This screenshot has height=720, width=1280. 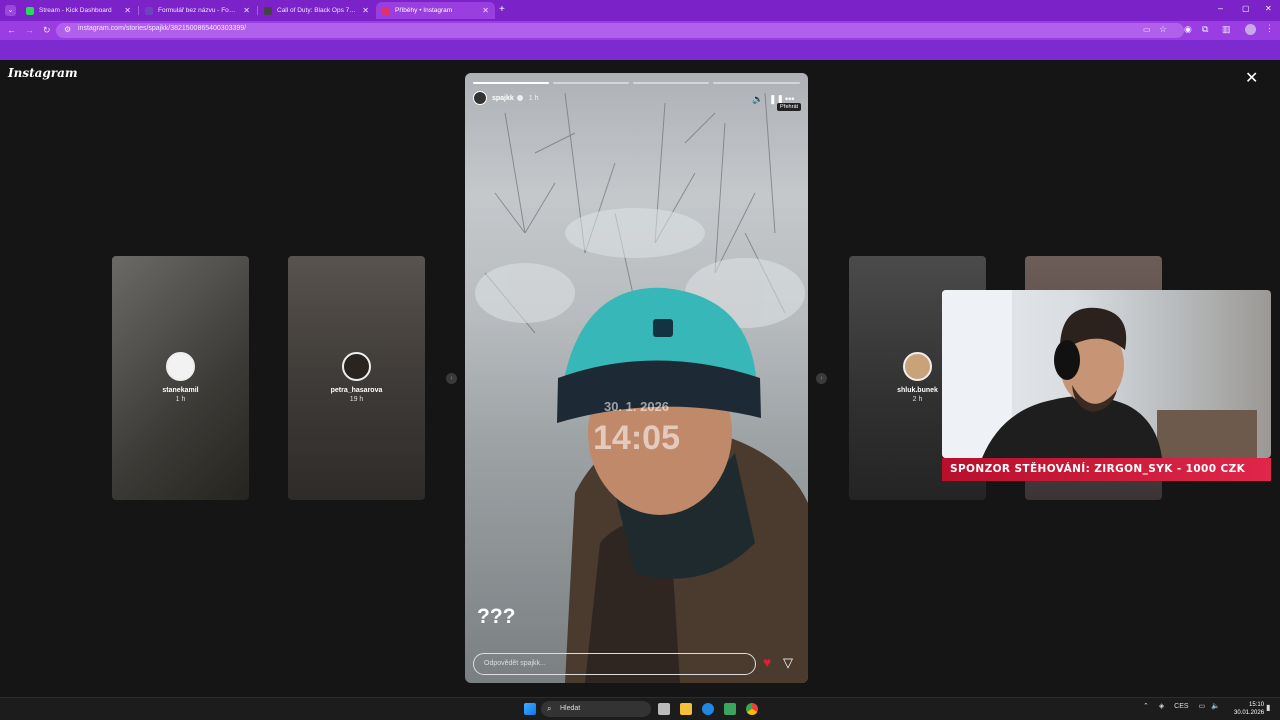 What do you see at coordinates (1250, 29) in the screenshot?
I see `profile-avatar` at bounding box center [1250, 29].